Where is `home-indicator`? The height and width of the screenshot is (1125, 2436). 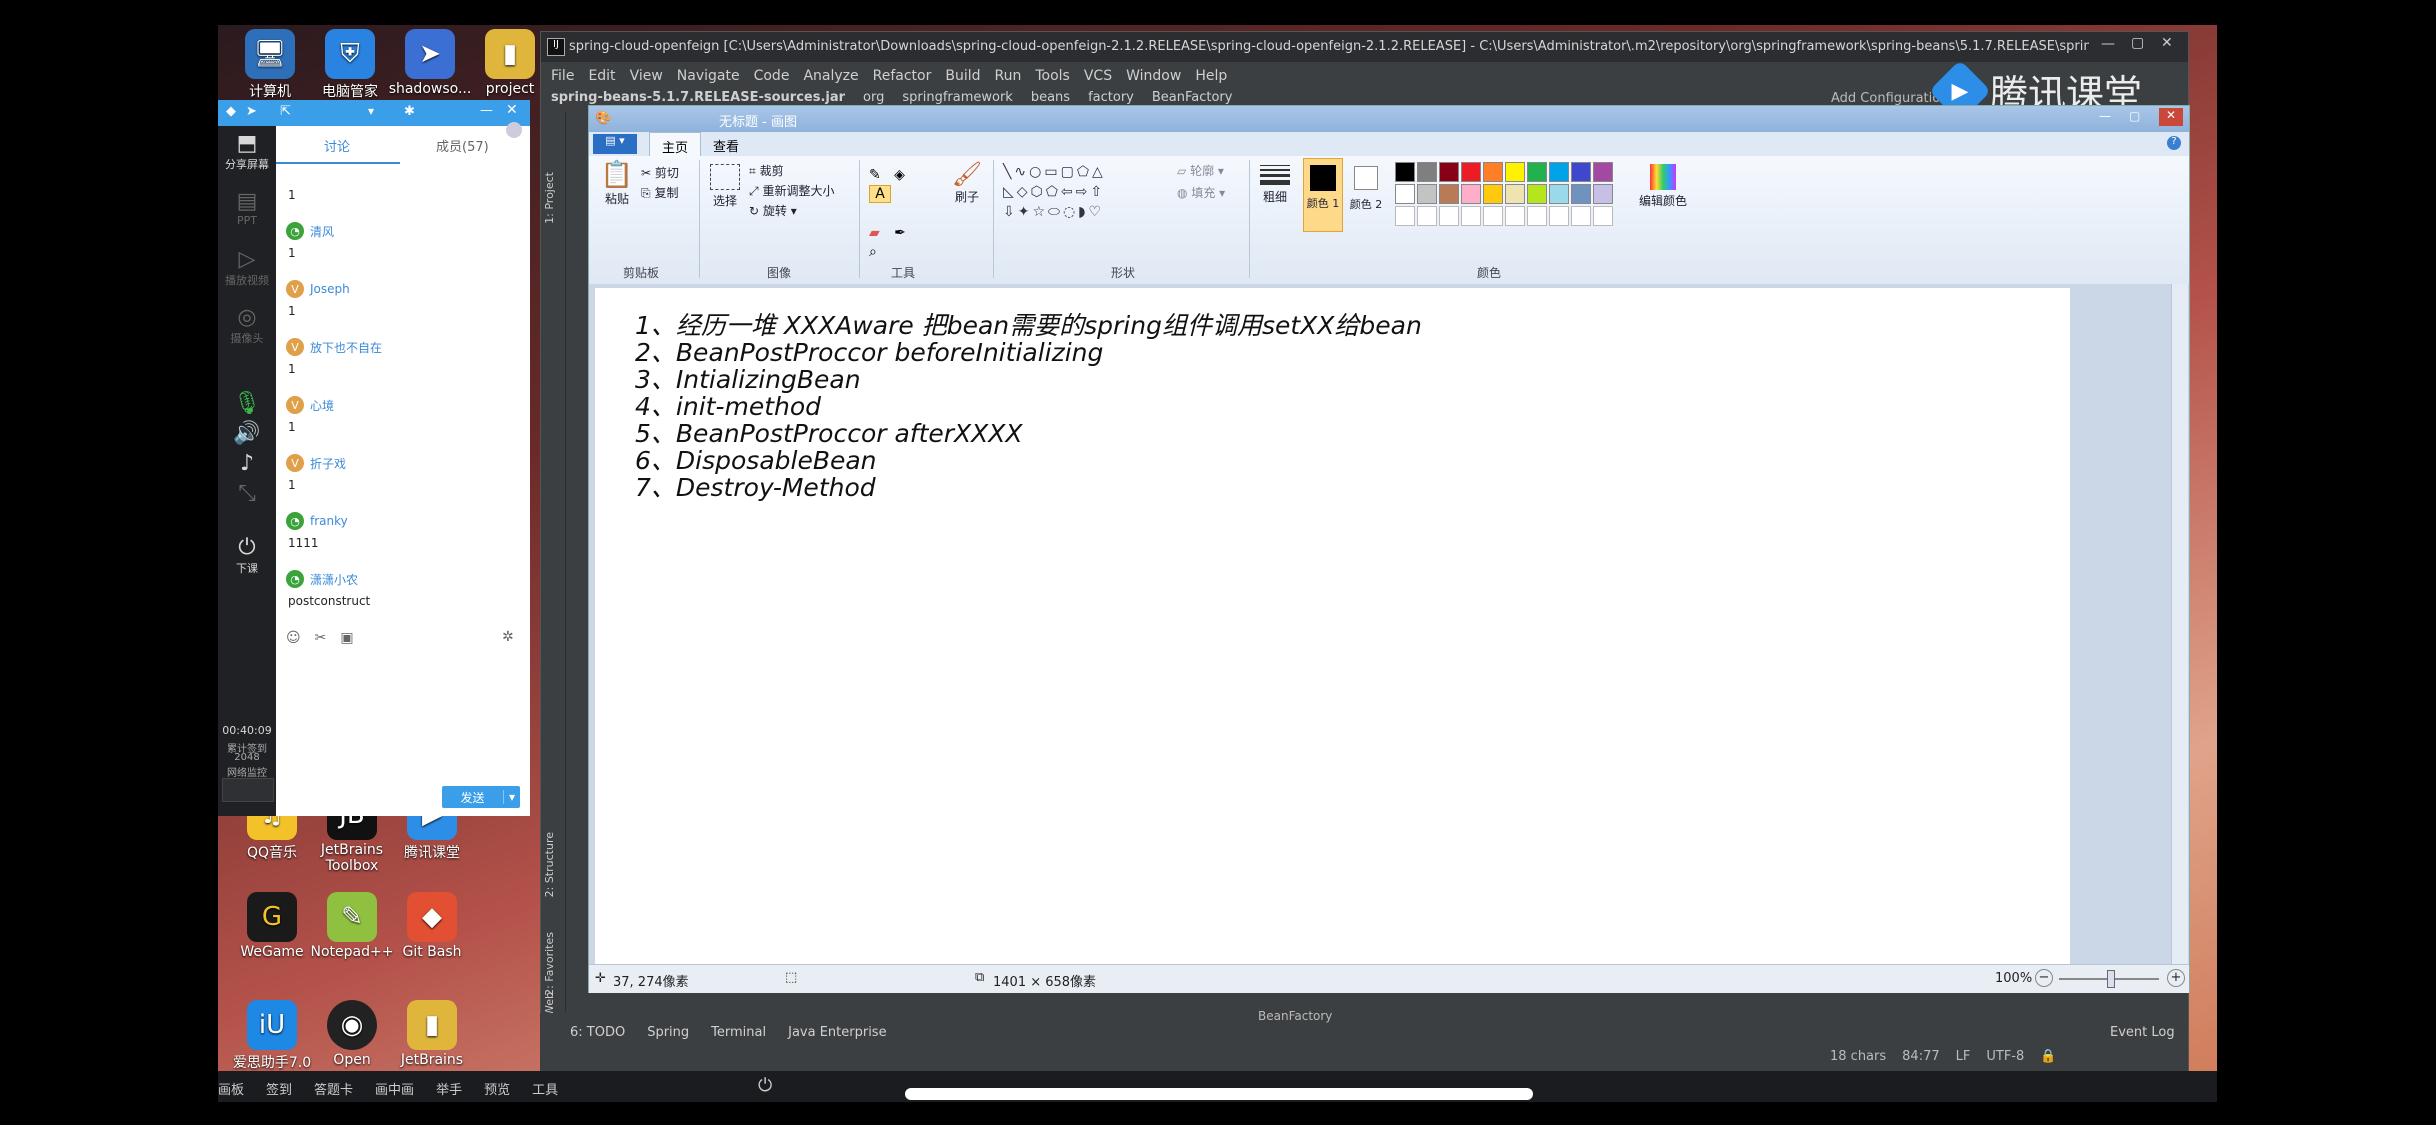
home-indicator is located at coordinates (1219, 1094).